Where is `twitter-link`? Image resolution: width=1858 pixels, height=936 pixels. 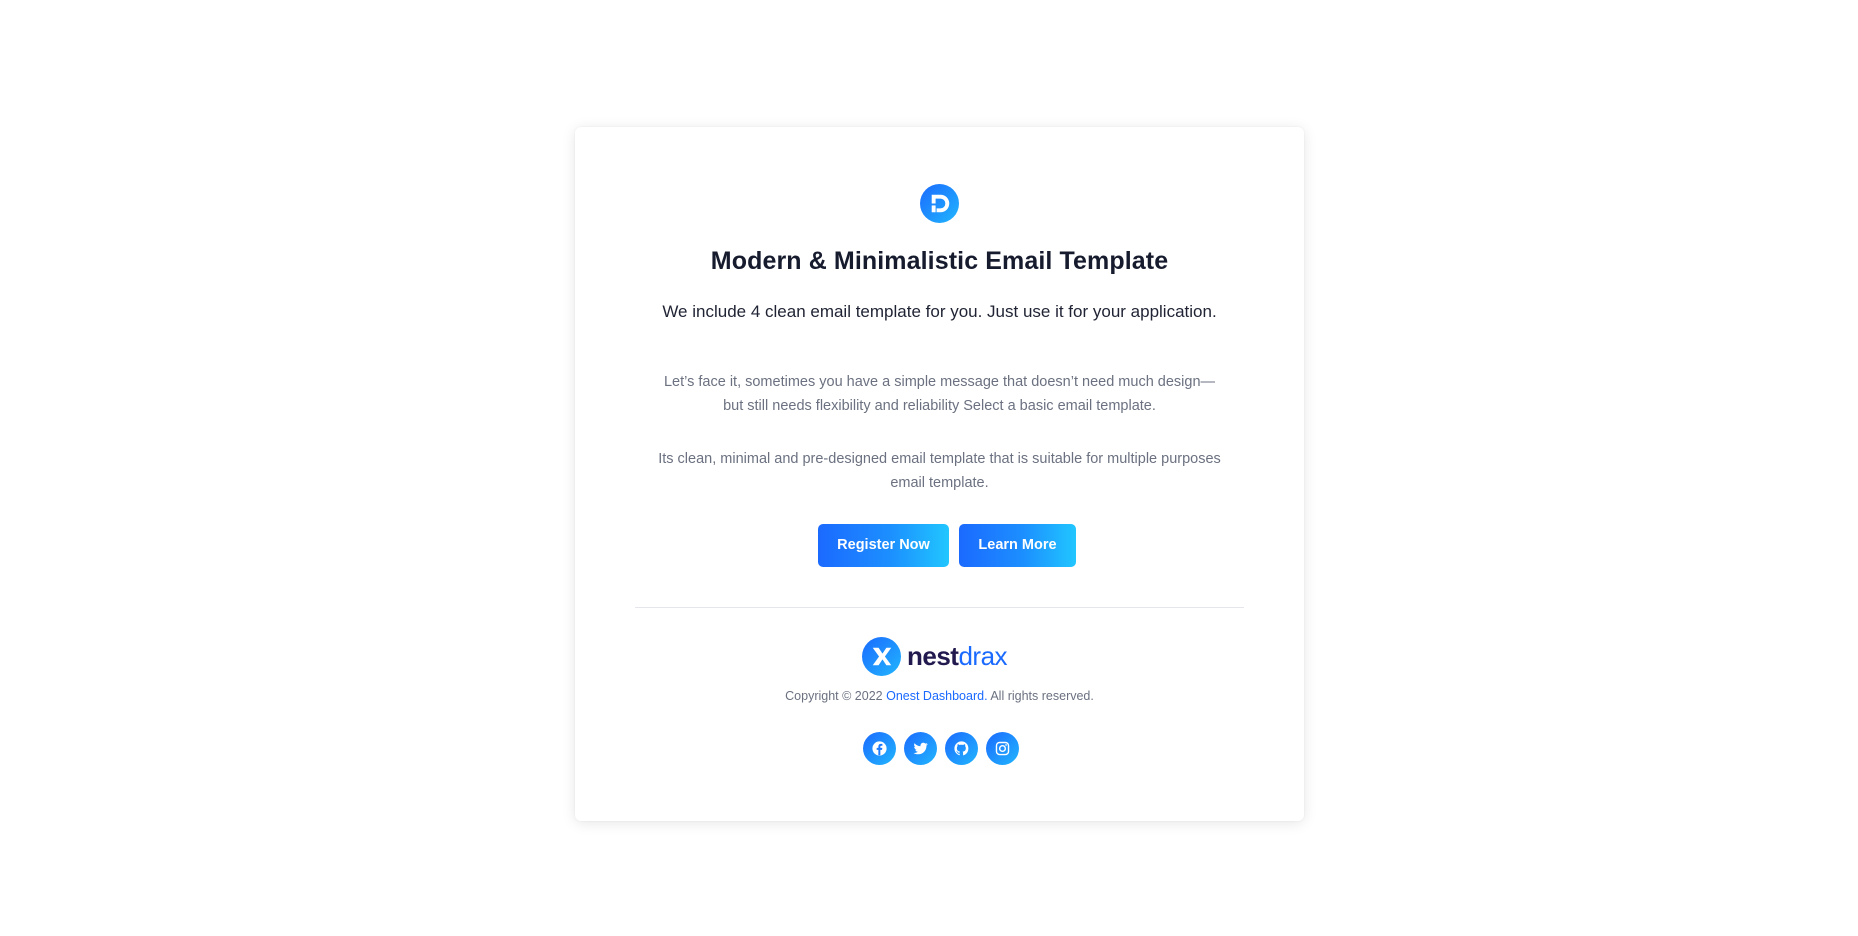 twitter-link is located at coordinates (920, 748).